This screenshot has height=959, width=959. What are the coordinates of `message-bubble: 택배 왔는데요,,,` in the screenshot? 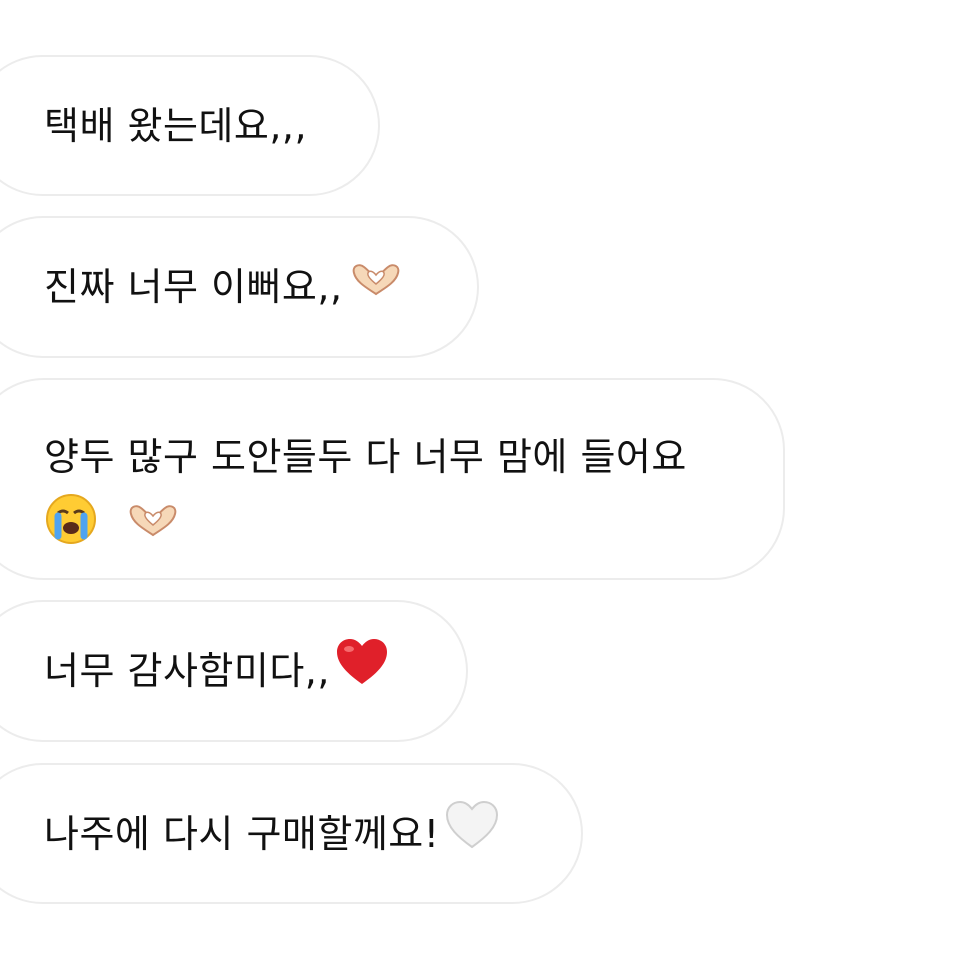 It's located at (190, 125).